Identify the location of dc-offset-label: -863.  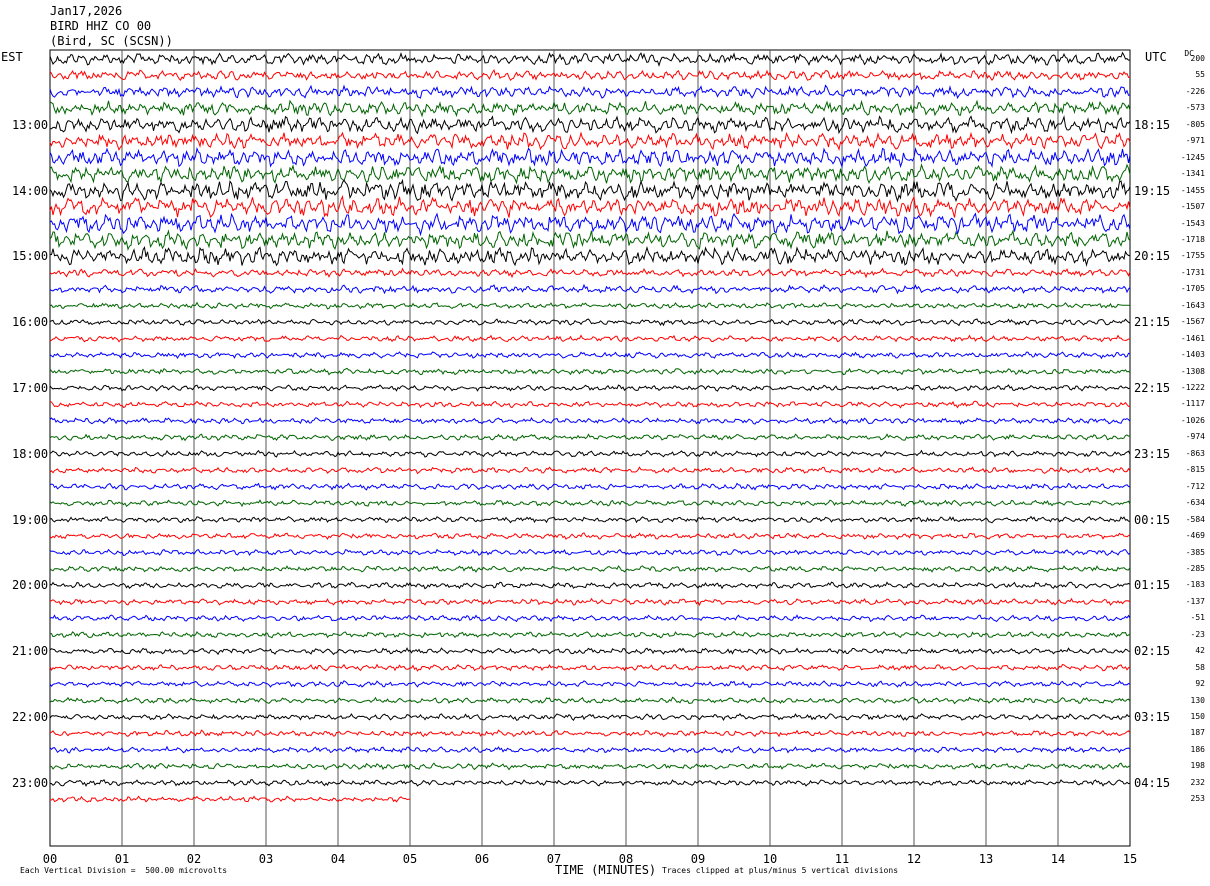
(1195, 453).